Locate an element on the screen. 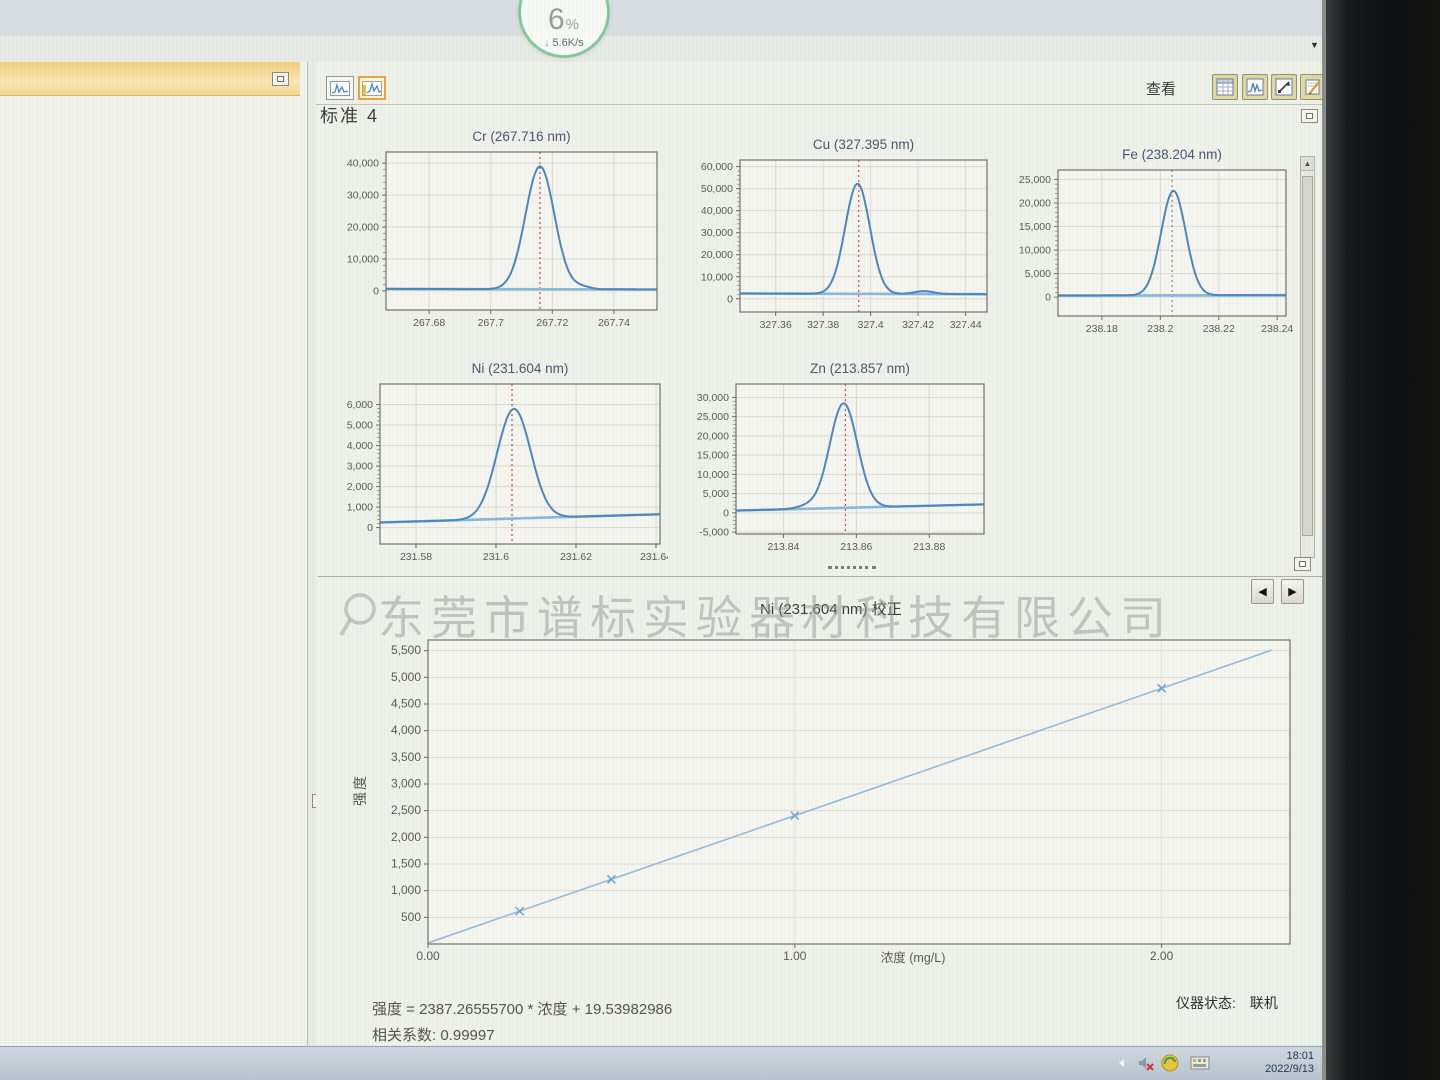 The image size is (1440, 1080). view-scale-button is located at coordinates (1284, 87).